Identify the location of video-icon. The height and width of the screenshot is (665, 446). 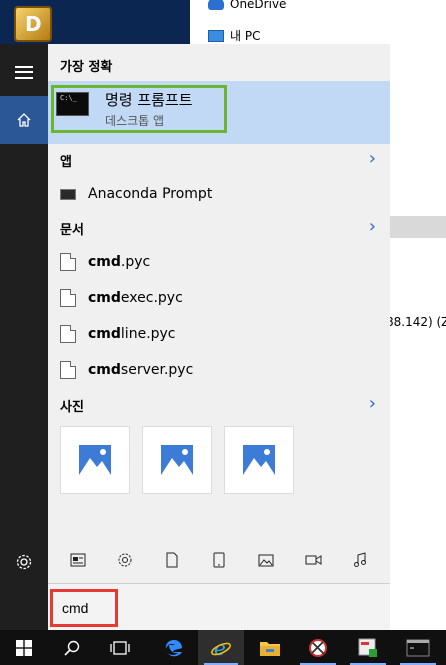
(313, 560).